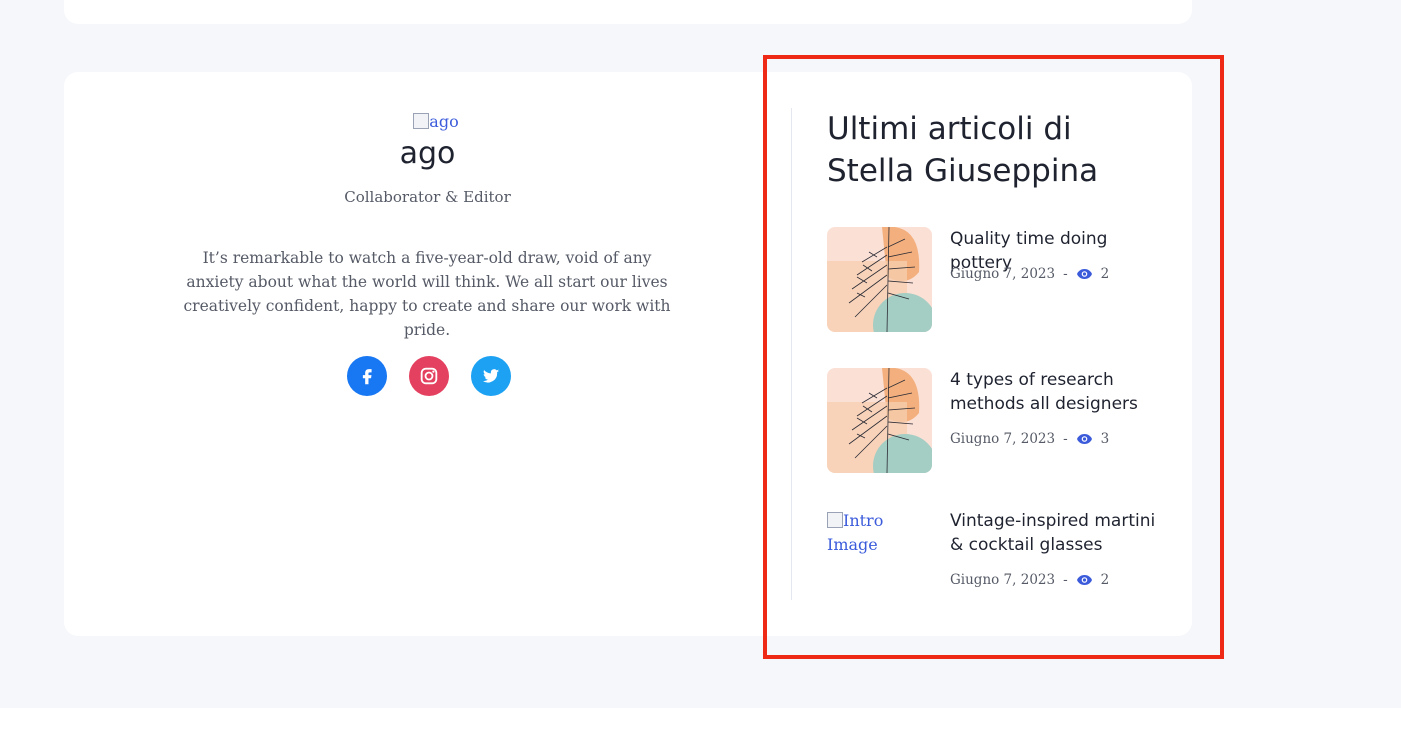 The image size is (1401, 748). What do you see at coordinates (427, 153) in the screenshot?
I see `author-name: ago` at bounding box center [427, 153].